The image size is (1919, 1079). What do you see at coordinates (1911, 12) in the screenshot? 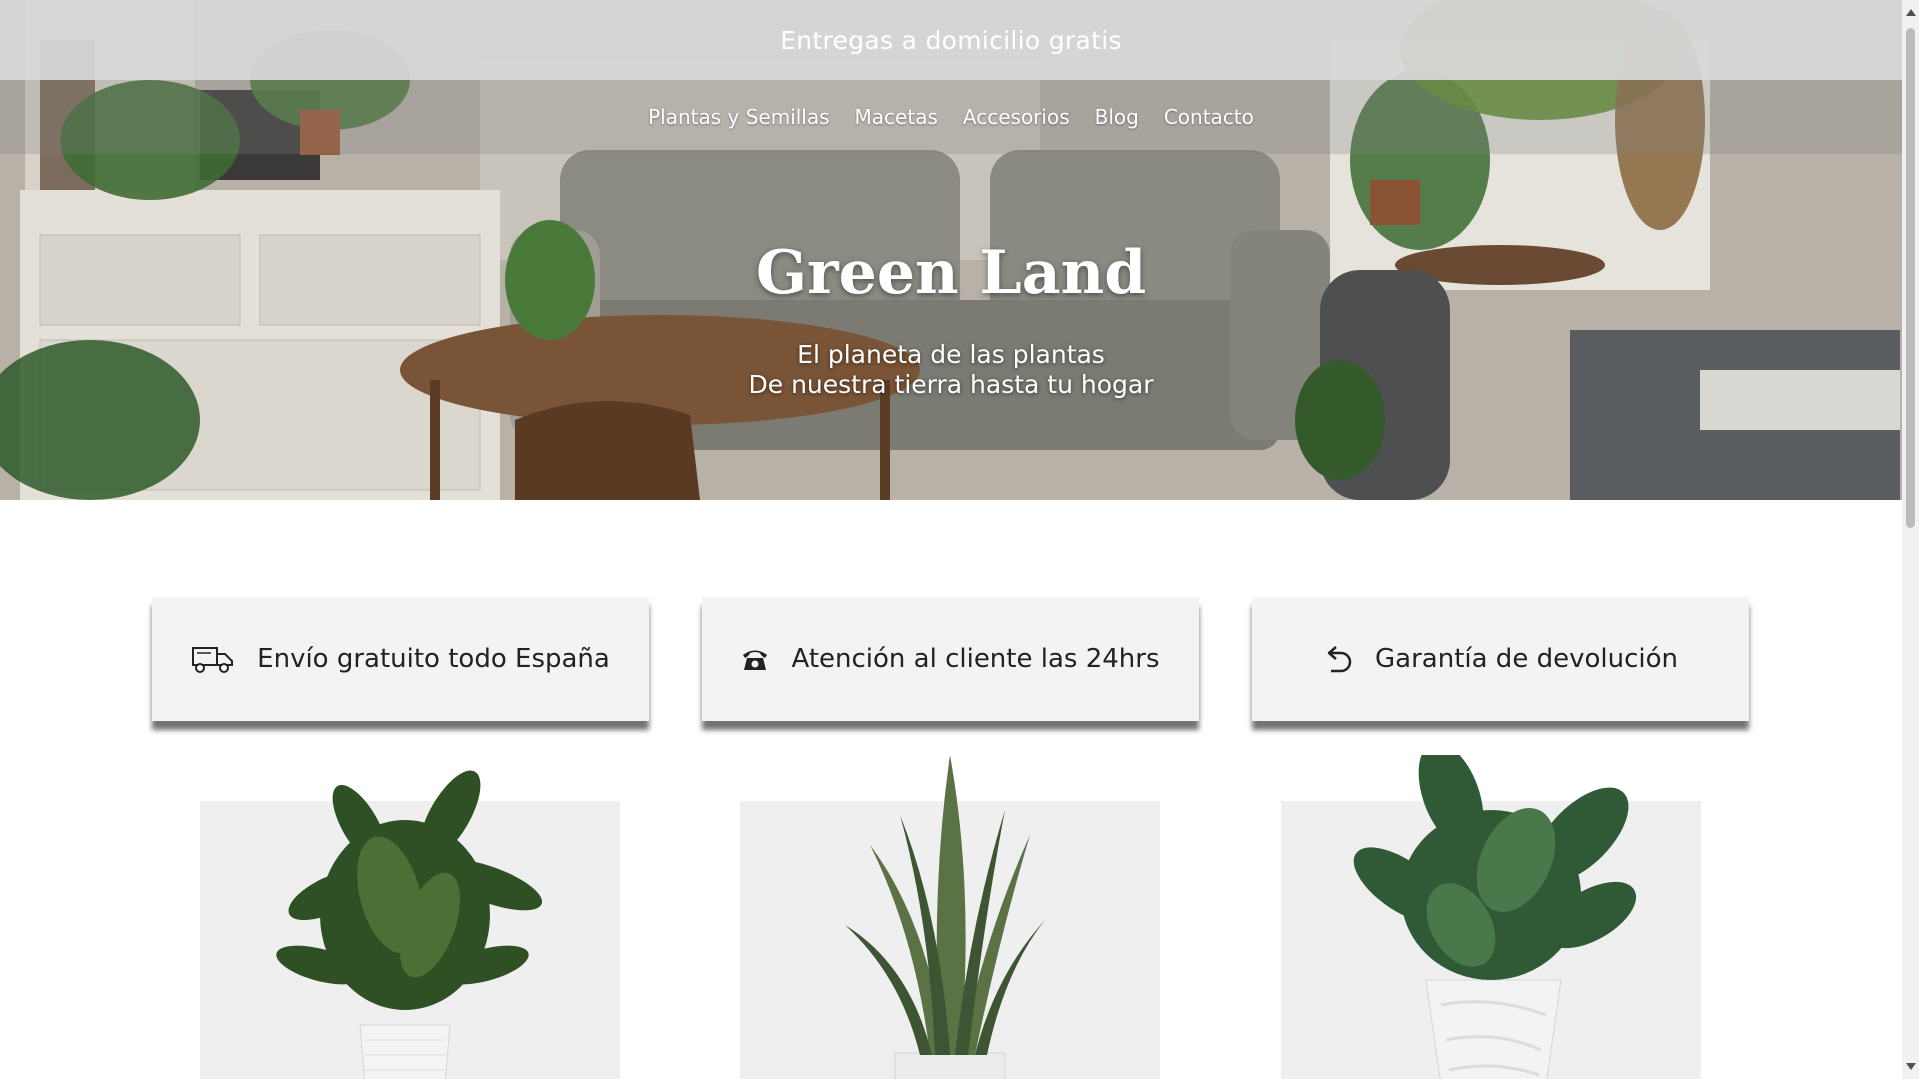
I see `scroll-up-arrow-icon` at bounding box center [1911, 12].